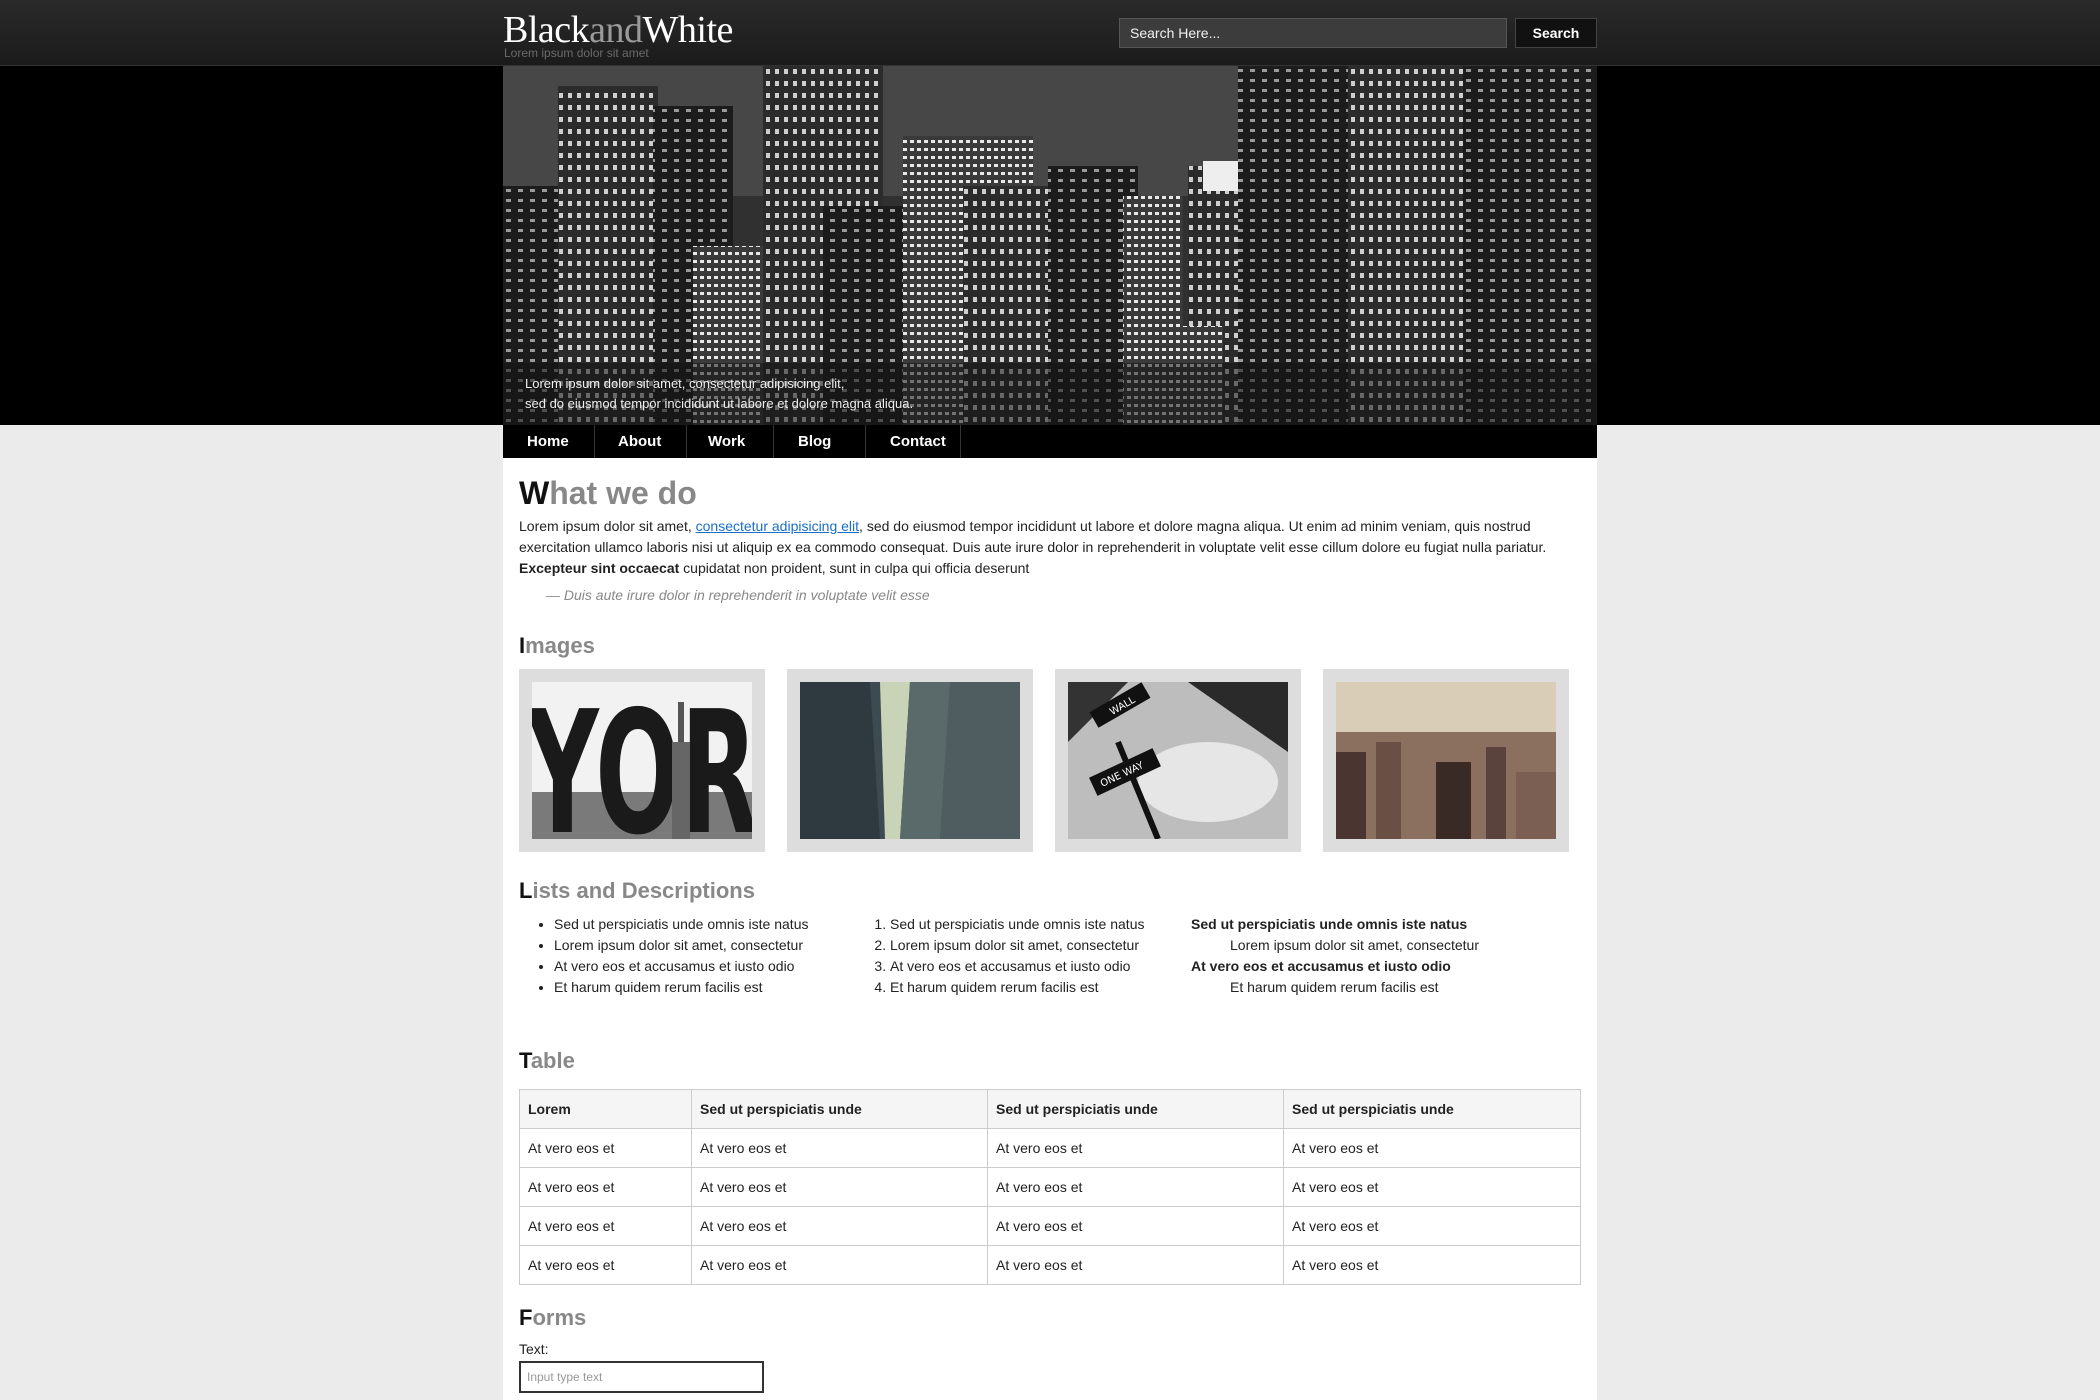 This screenshot has width=2100, height=1400. Describe the element at coordinates (1050, 33) in the screenshot. I see `top-header-bar` at that location.